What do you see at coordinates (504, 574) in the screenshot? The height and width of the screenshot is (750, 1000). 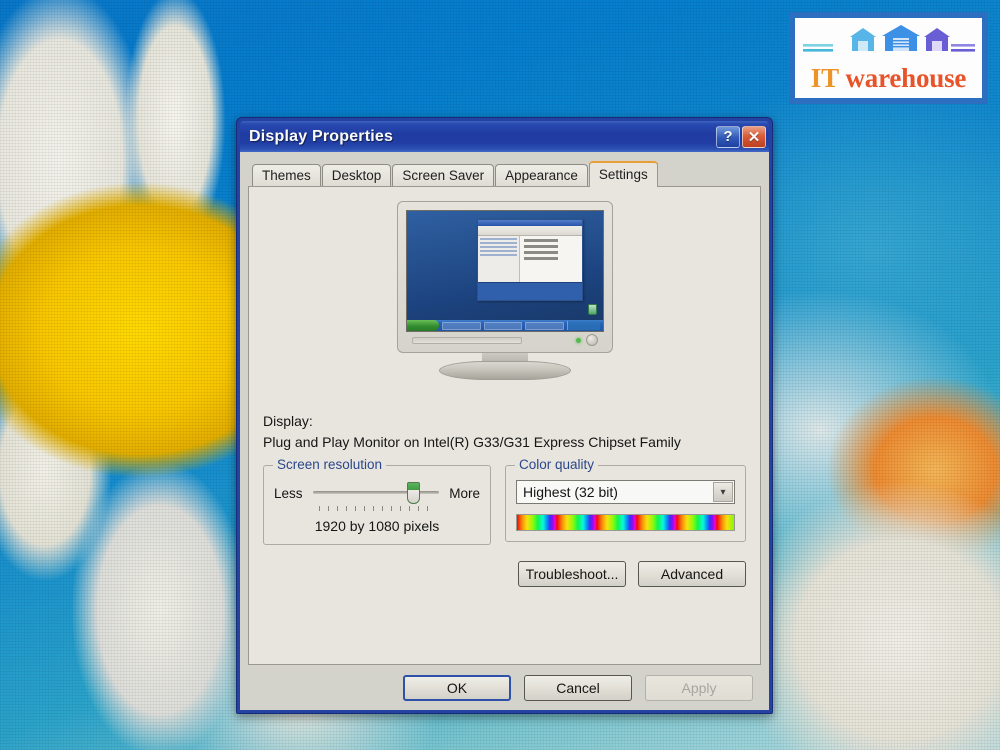 I see `secondary-button-row: Troubleshoot... Advanced` at bounding box center [504, 574].